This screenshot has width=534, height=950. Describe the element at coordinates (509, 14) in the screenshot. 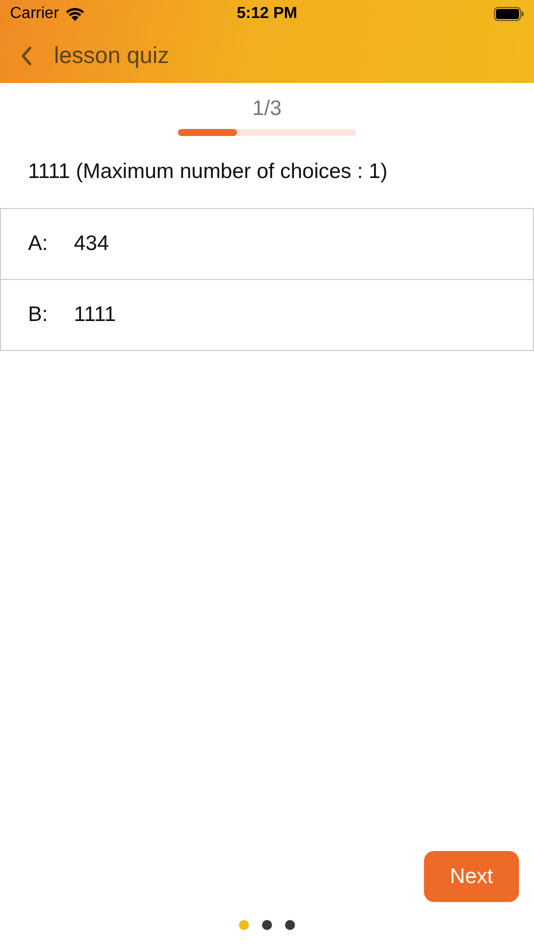

I see `battery-icon` at that location.